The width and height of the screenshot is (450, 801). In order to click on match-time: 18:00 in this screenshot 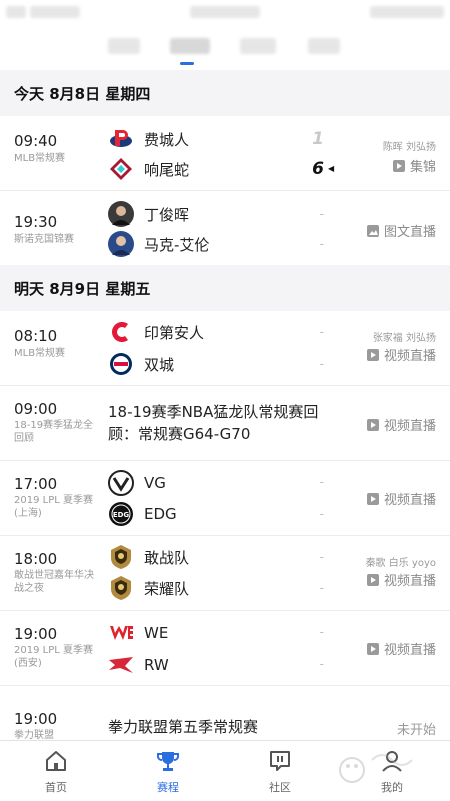, I will do `click(36, 559)`.